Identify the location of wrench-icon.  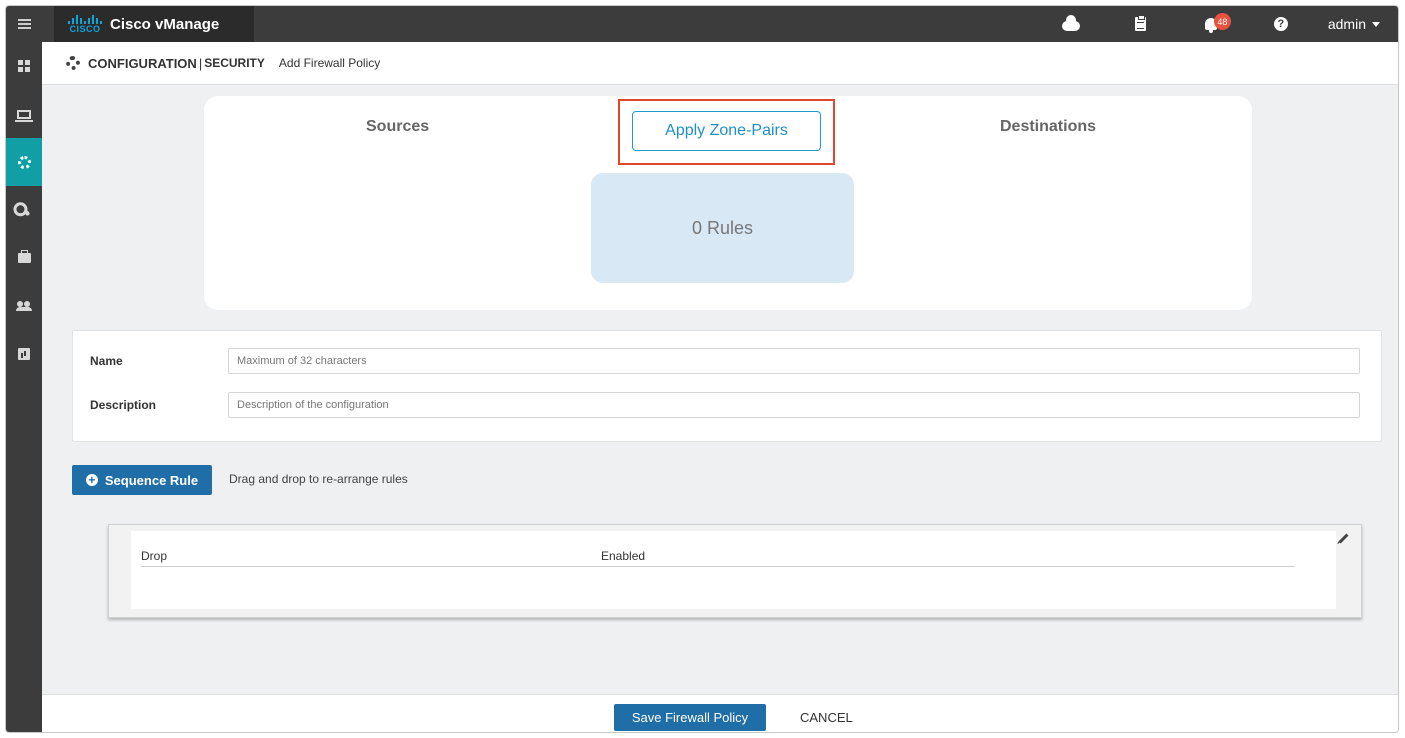
(24, 210).